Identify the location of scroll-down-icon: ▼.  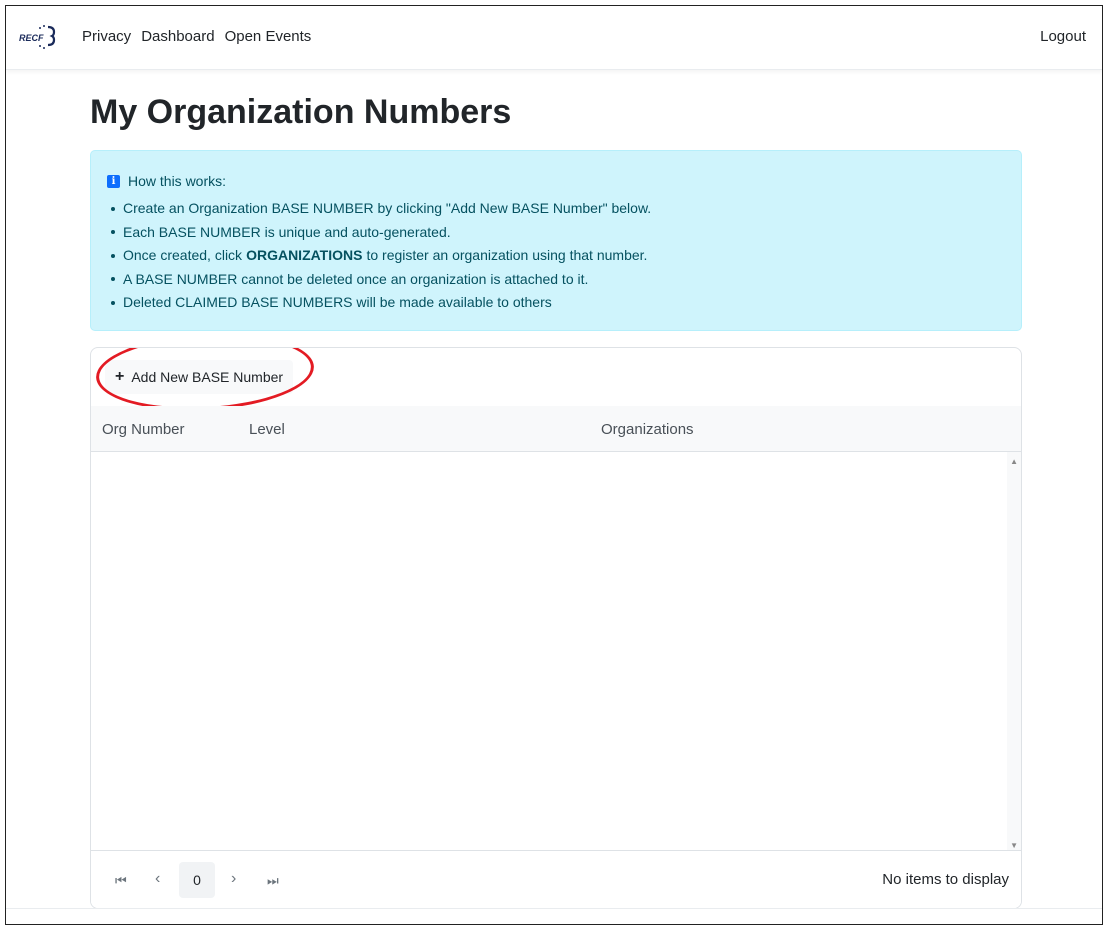
(1014, 845).